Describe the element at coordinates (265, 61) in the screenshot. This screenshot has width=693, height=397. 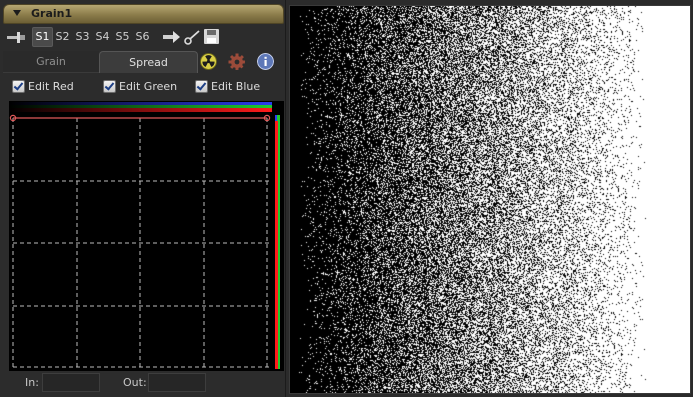
I see `info-icon` at that location.